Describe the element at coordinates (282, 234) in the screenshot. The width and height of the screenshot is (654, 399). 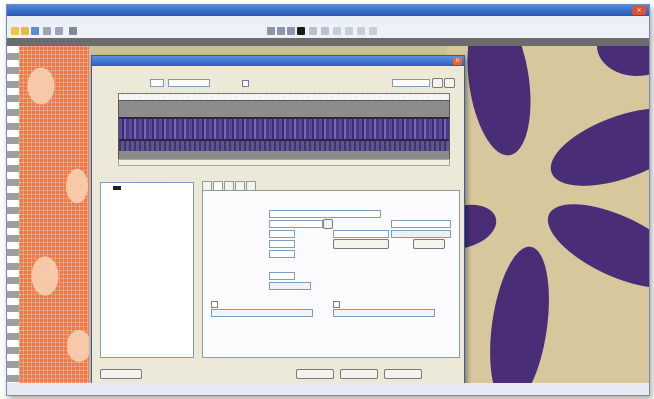
I see `count-unit-field` at that location.